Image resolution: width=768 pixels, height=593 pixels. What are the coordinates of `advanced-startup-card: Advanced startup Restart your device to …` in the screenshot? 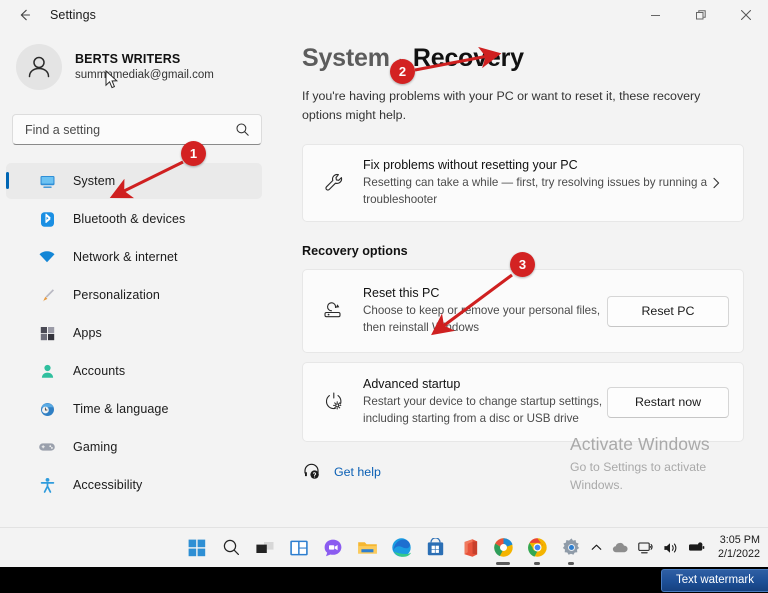 It's located at (523, 402).